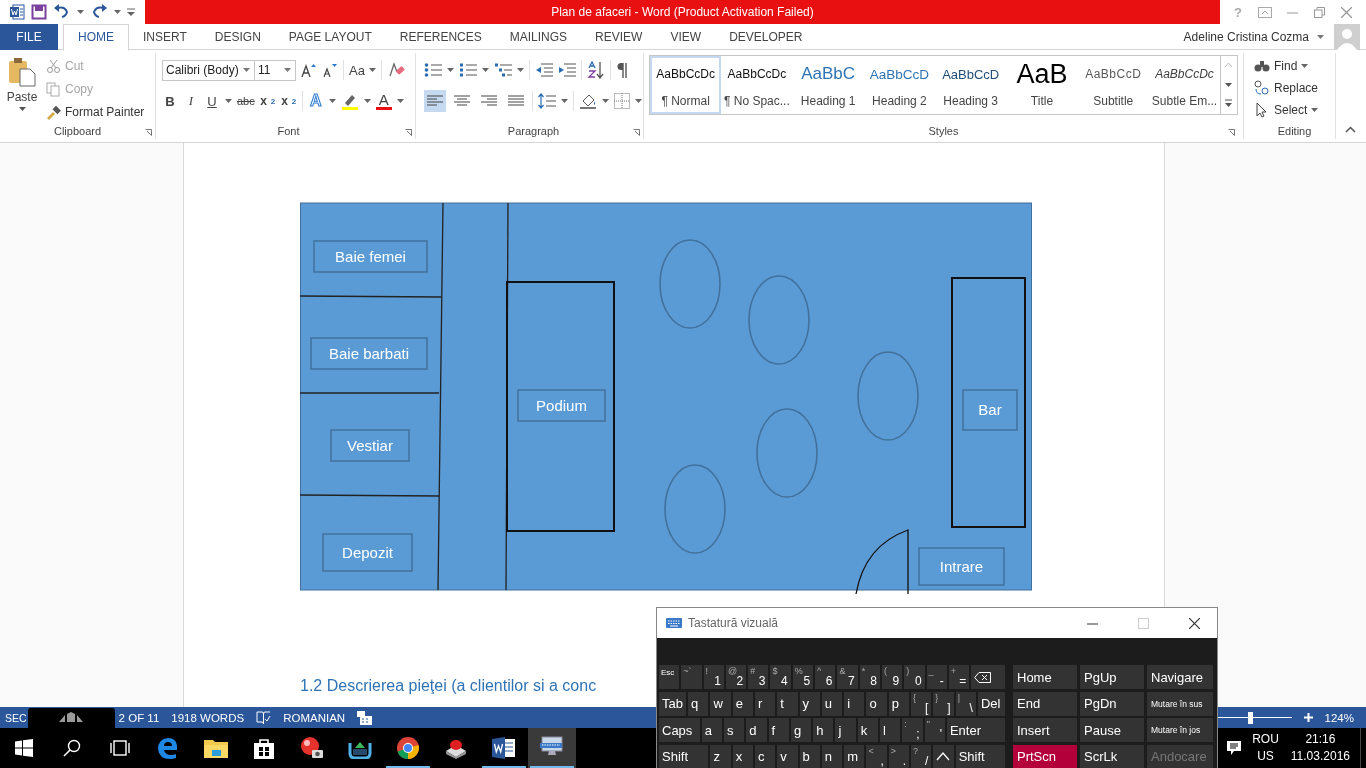  I want to click on customize-icon, so click(131, 12).